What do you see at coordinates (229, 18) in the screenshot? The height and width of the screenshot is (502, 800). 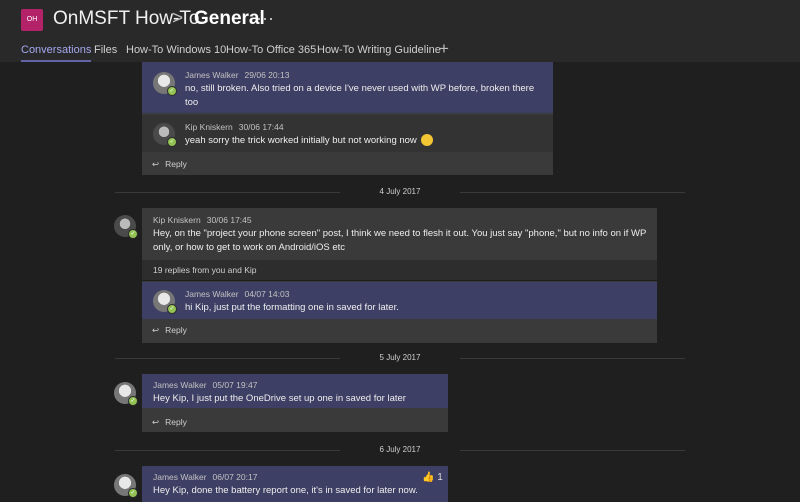 I see `channel-name: General` at bounding box center [229, 18].